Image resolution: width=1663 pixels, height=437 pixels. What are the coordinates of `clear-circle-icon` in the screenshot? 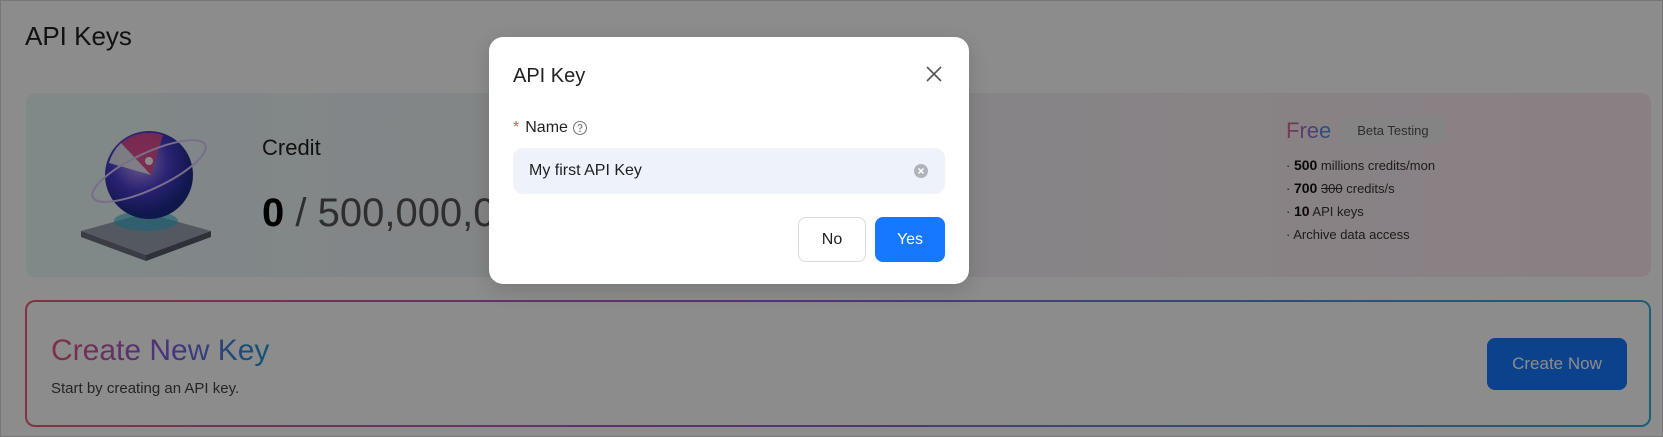 It's located at (921, 171).